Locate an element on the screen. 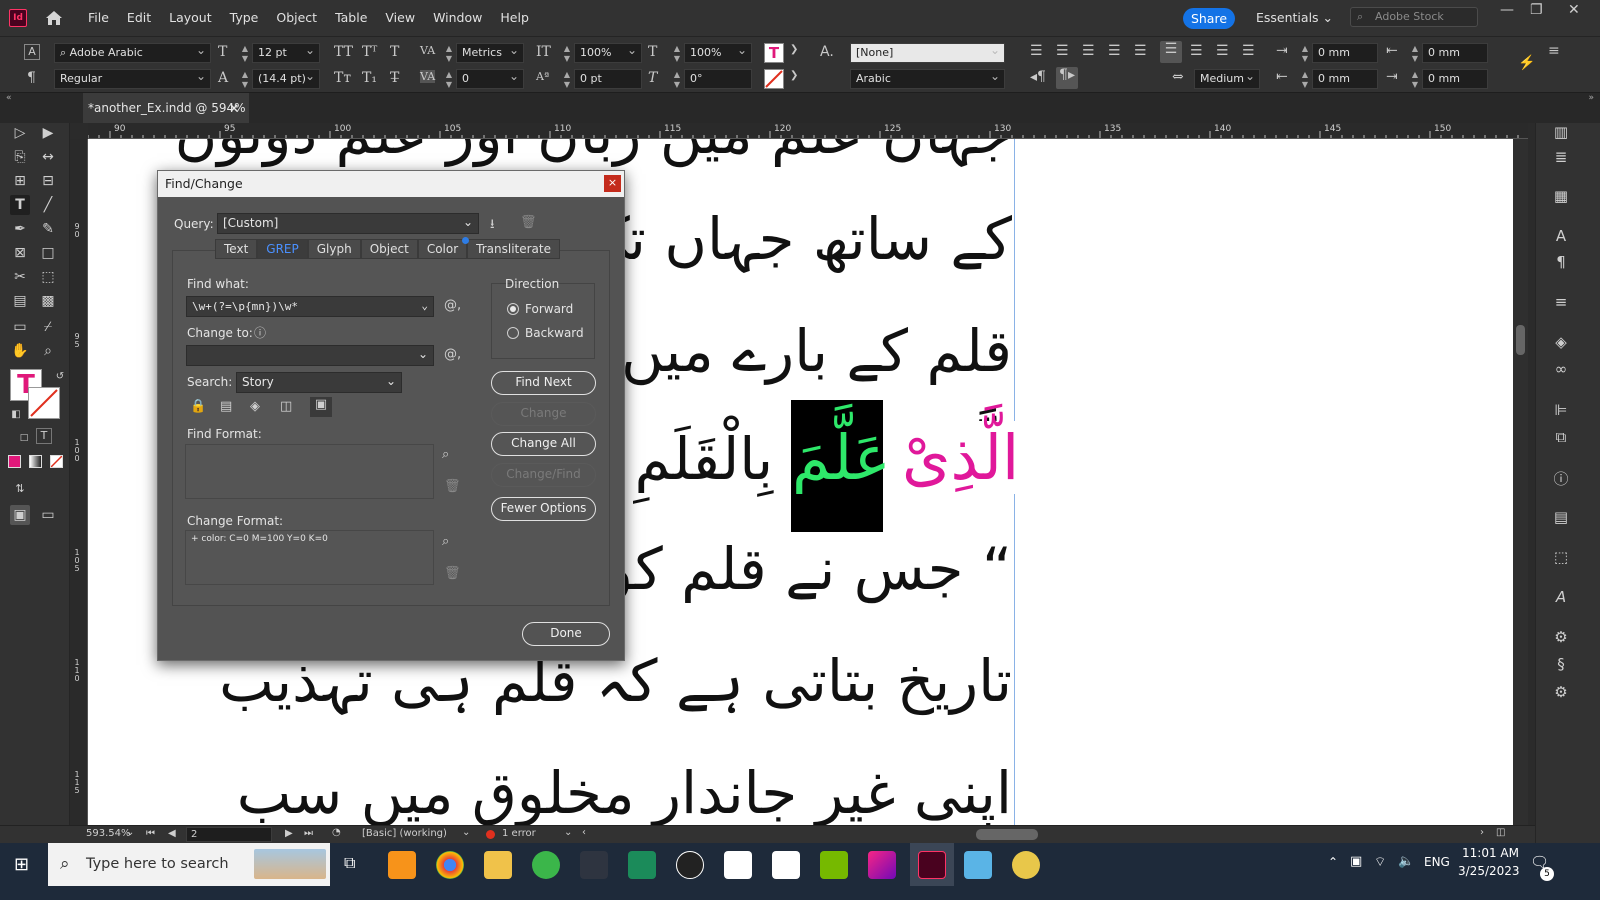  ltr-paragraph-icon: ◂¶ is located at coordinates (1038, 77).